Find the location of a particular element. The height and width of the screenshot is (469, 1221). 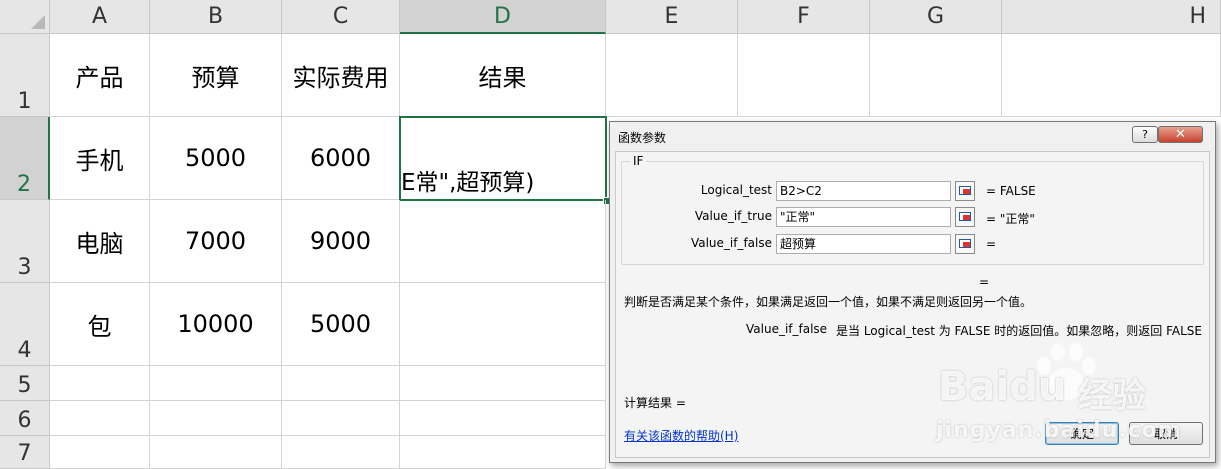

close-icon: ✕ is located at coordinates (1180, 134).